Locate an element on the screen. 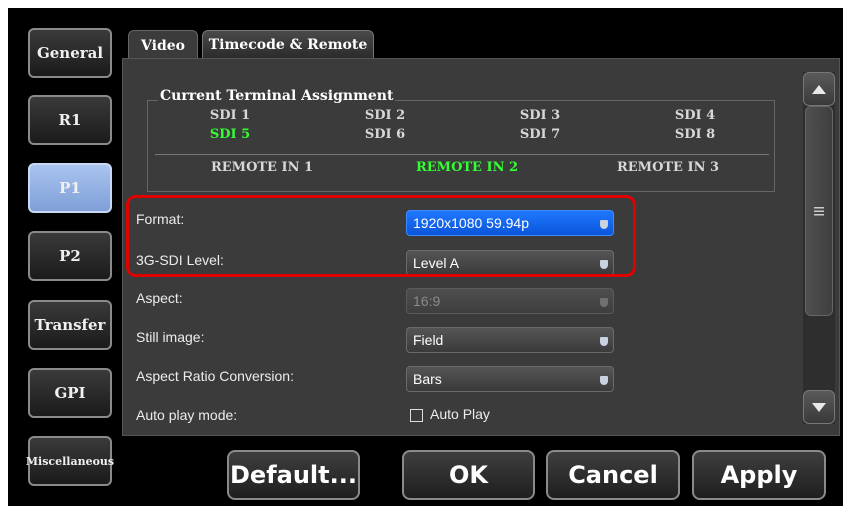 The height and width of the screenshot is (514, 851). aspect-value: 16:9 is located at coordinates (427, 301).